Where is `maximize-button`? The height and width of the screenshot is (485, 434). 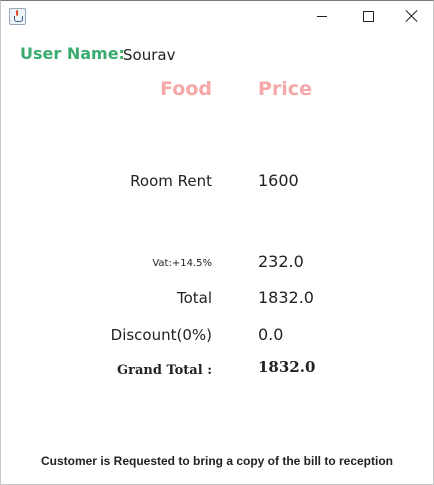
maximize-button is located at coordinates (368, 16).